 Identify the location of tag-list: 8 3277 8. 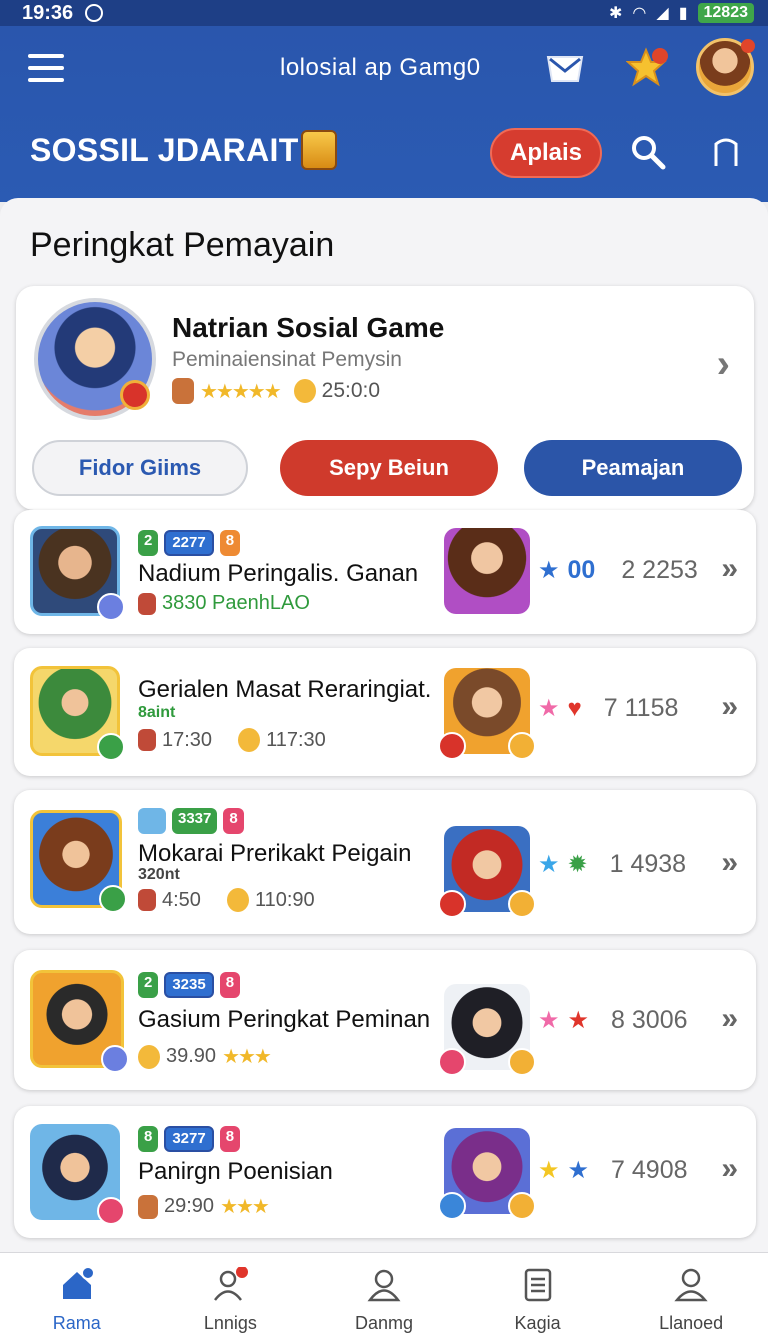
(189, 1139).